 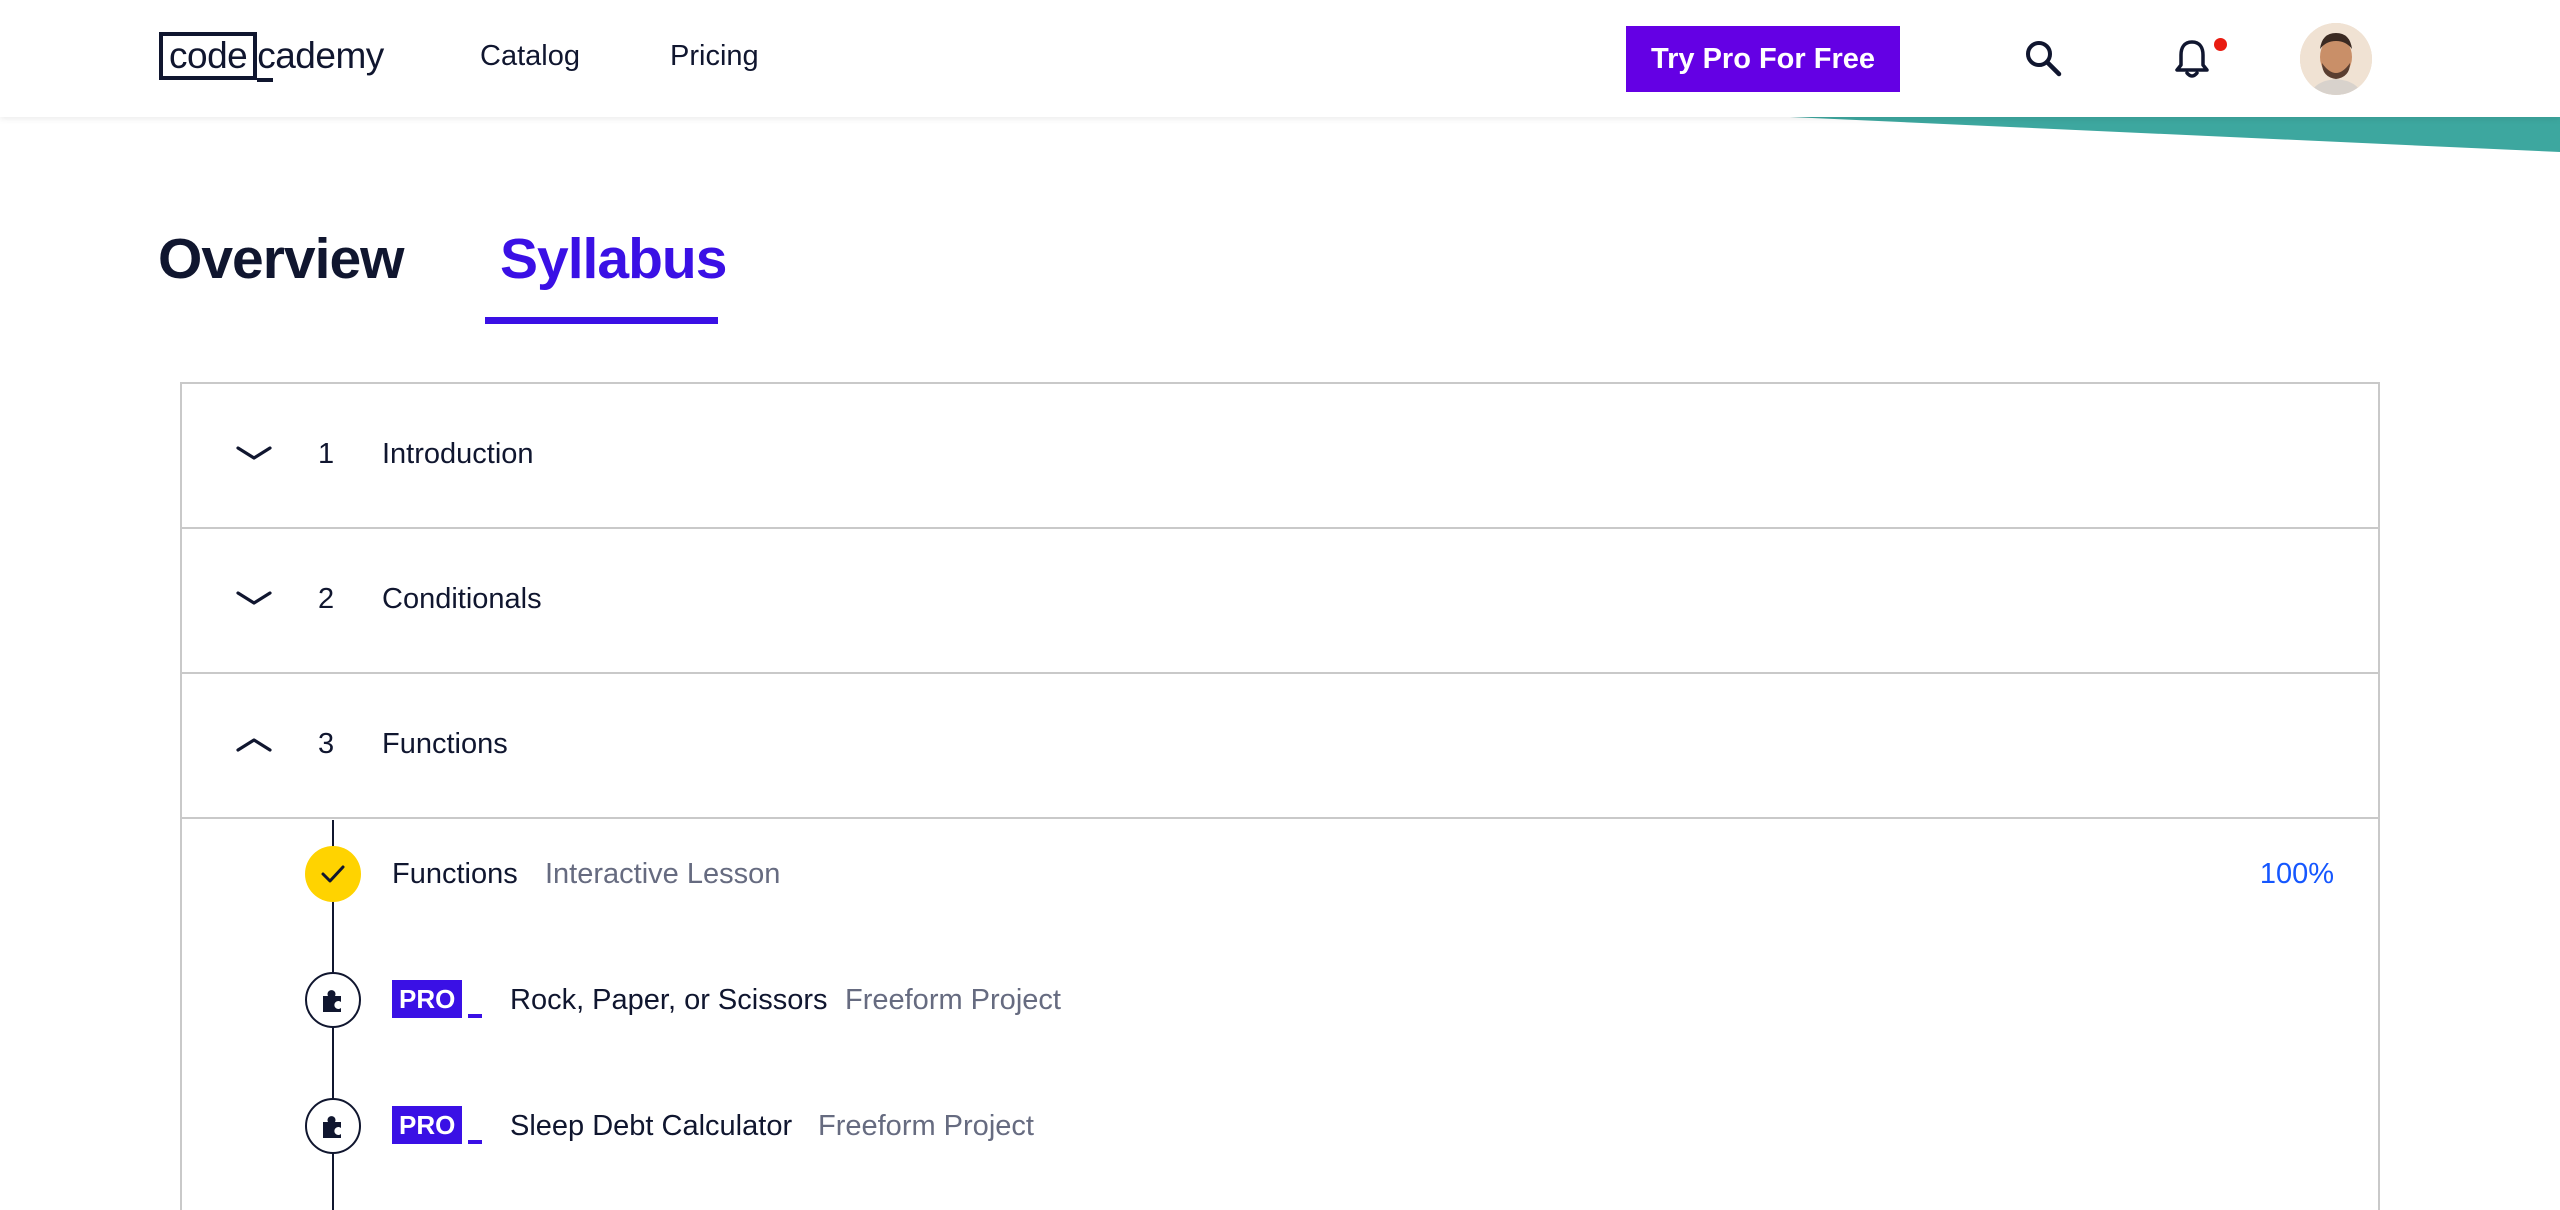 What do you see at coordinates (669, 1000) in the screenshot?
I see `project-name: Rock, Paper, or Scissors` at bounding box center [669, 1000].